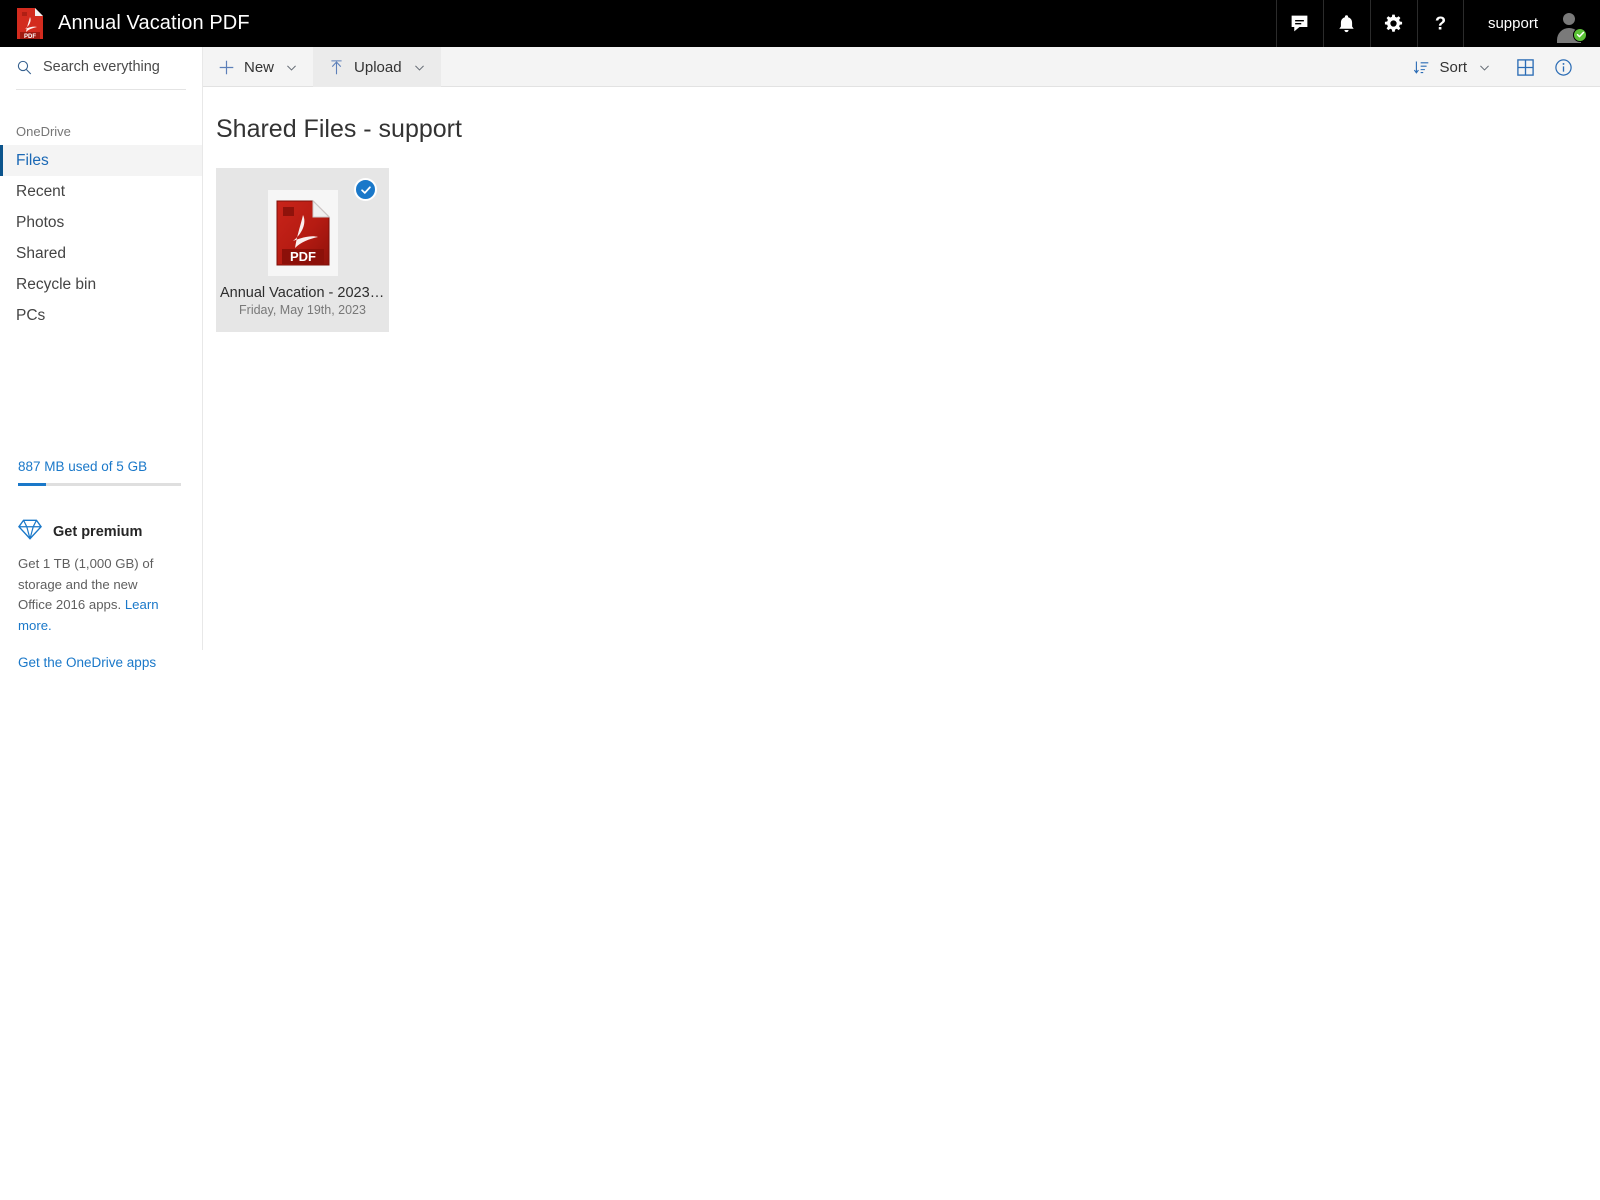 This screenshot has width=1600, height=1200. I want to click on grid-view-icon, so click(1525, 67).